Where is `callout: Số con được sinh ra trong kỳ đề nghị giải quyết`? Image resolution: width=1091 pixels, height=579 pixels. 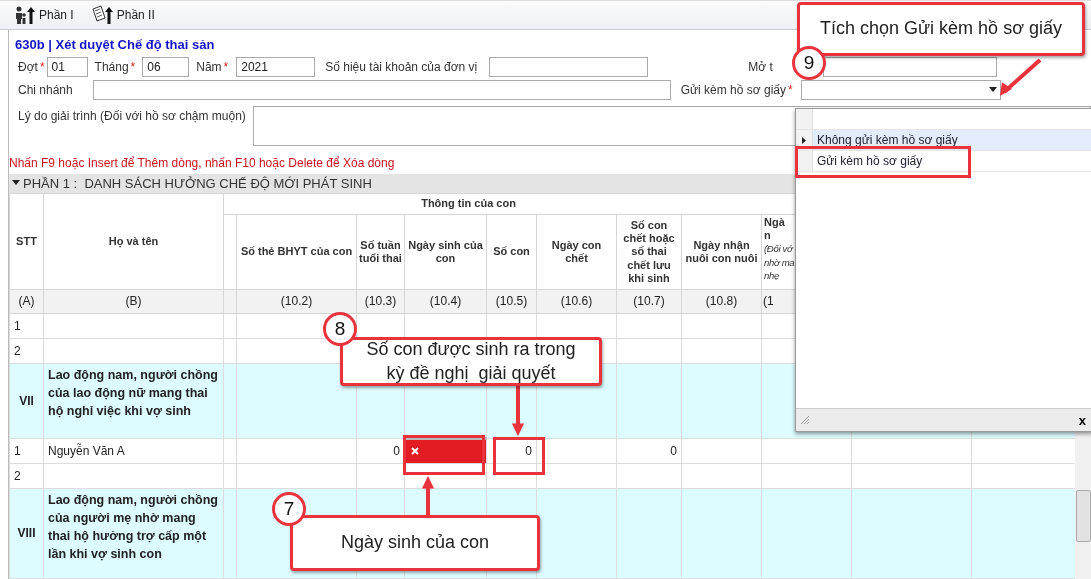
callout: Số con được sinh ra trong kỳ đề nghị giải quyết is located at coordinates (471, 361).